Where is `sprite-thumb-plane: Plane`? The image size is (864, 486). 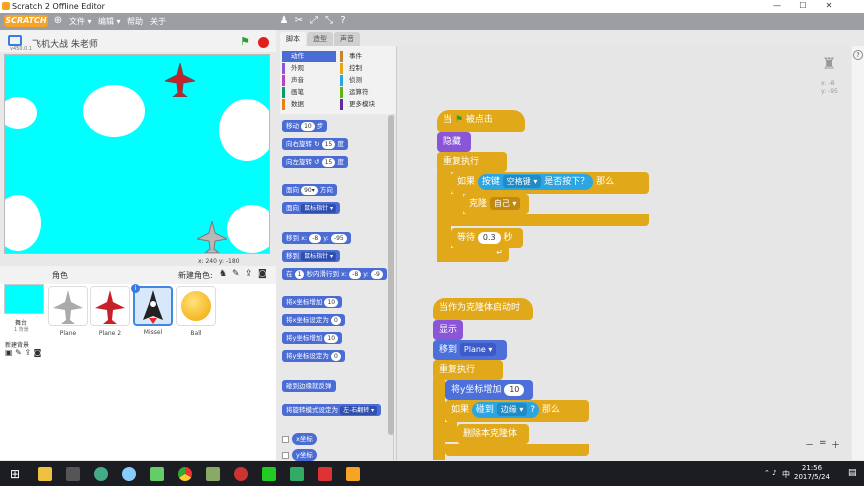 sprite-thumb-plane: Plane is located at coordinates (68, 311).